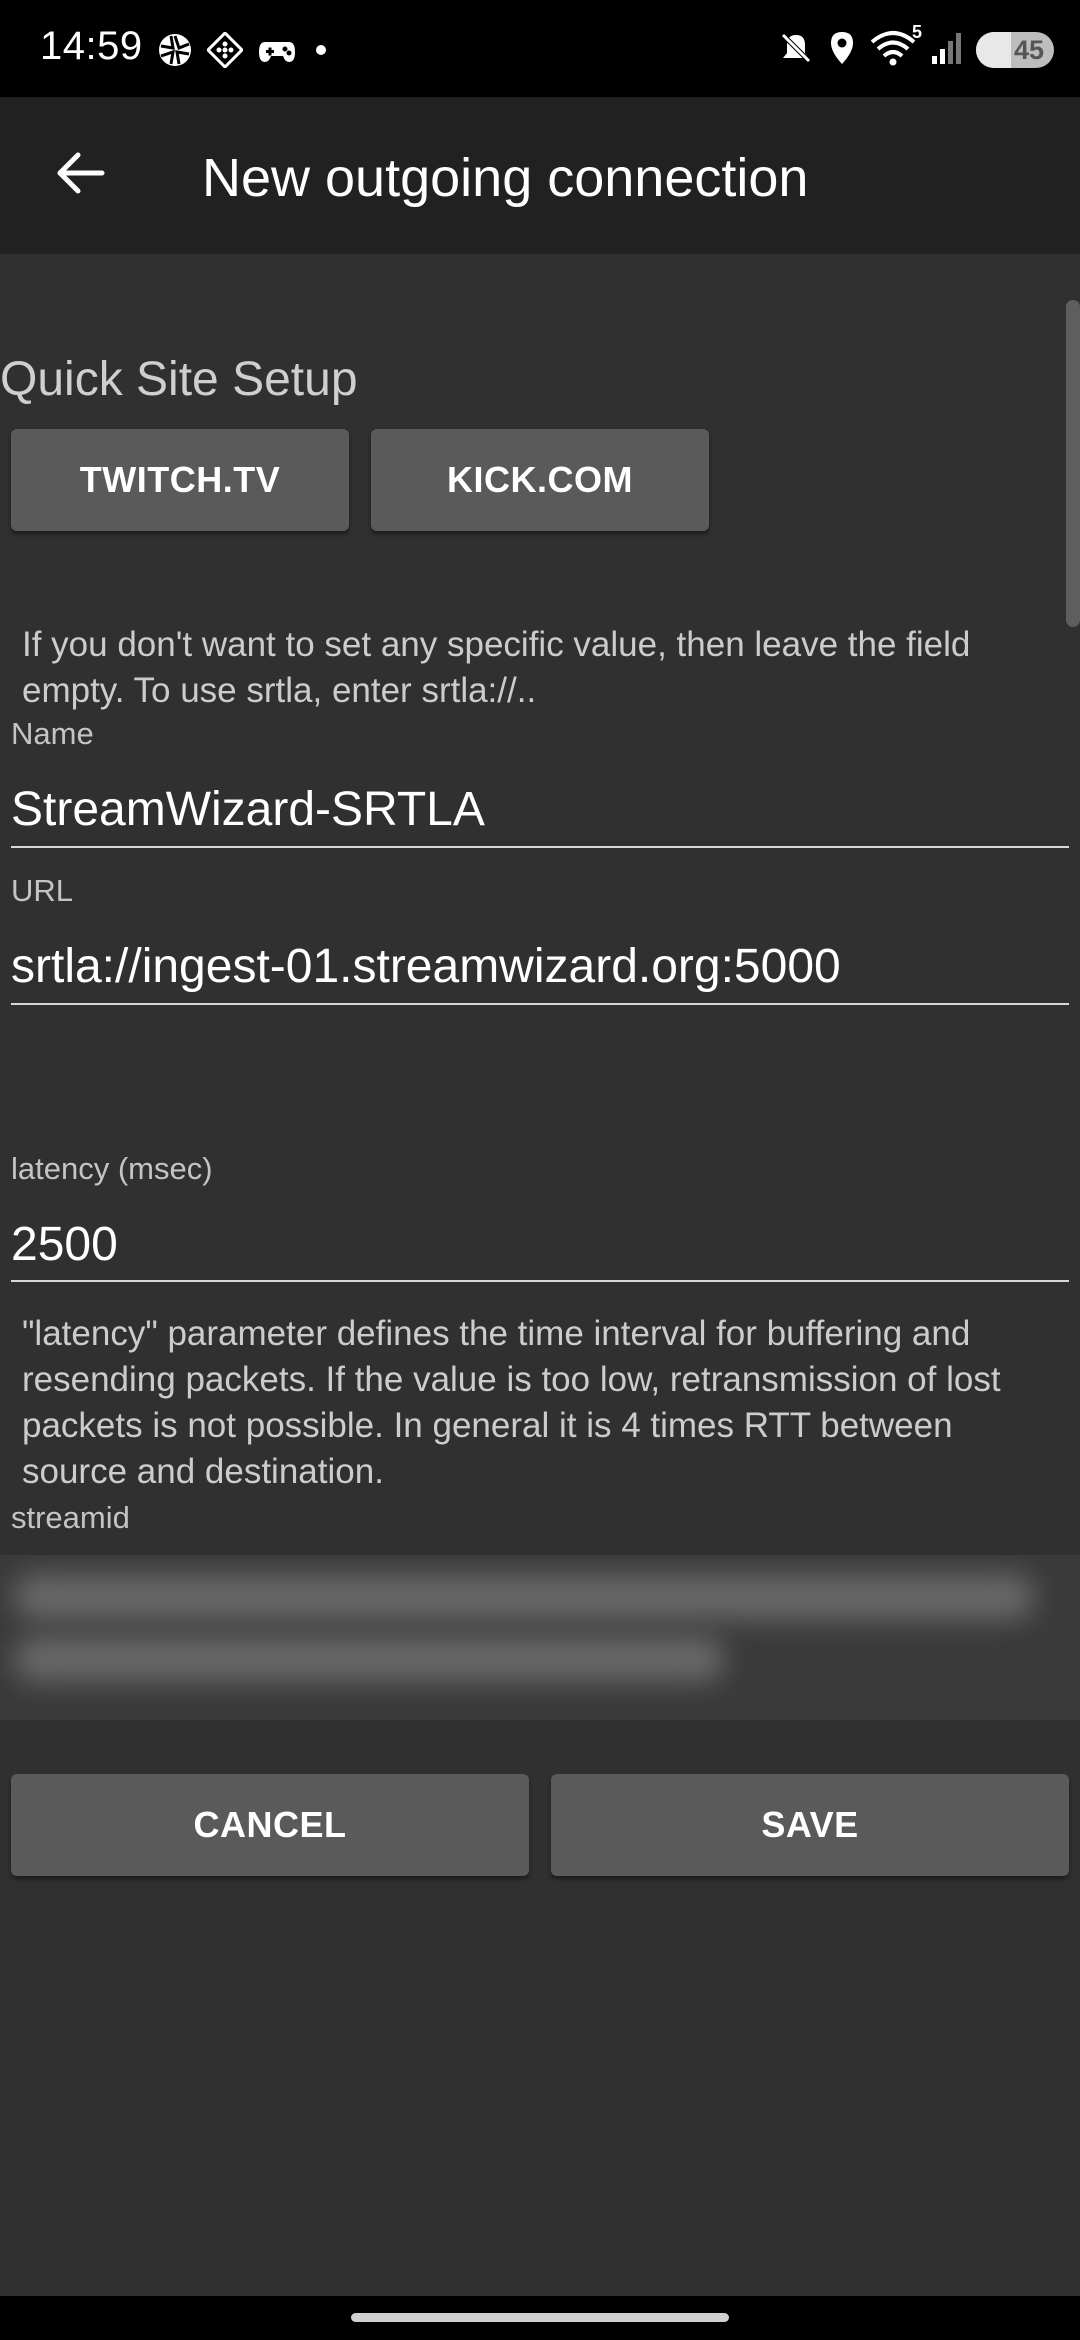  What do you see at coordinates (426, 966) in the screenshot?
I see `url-field: srtla://ingest-01.streamwizard.org:5000` at bounding box center [426, 966].